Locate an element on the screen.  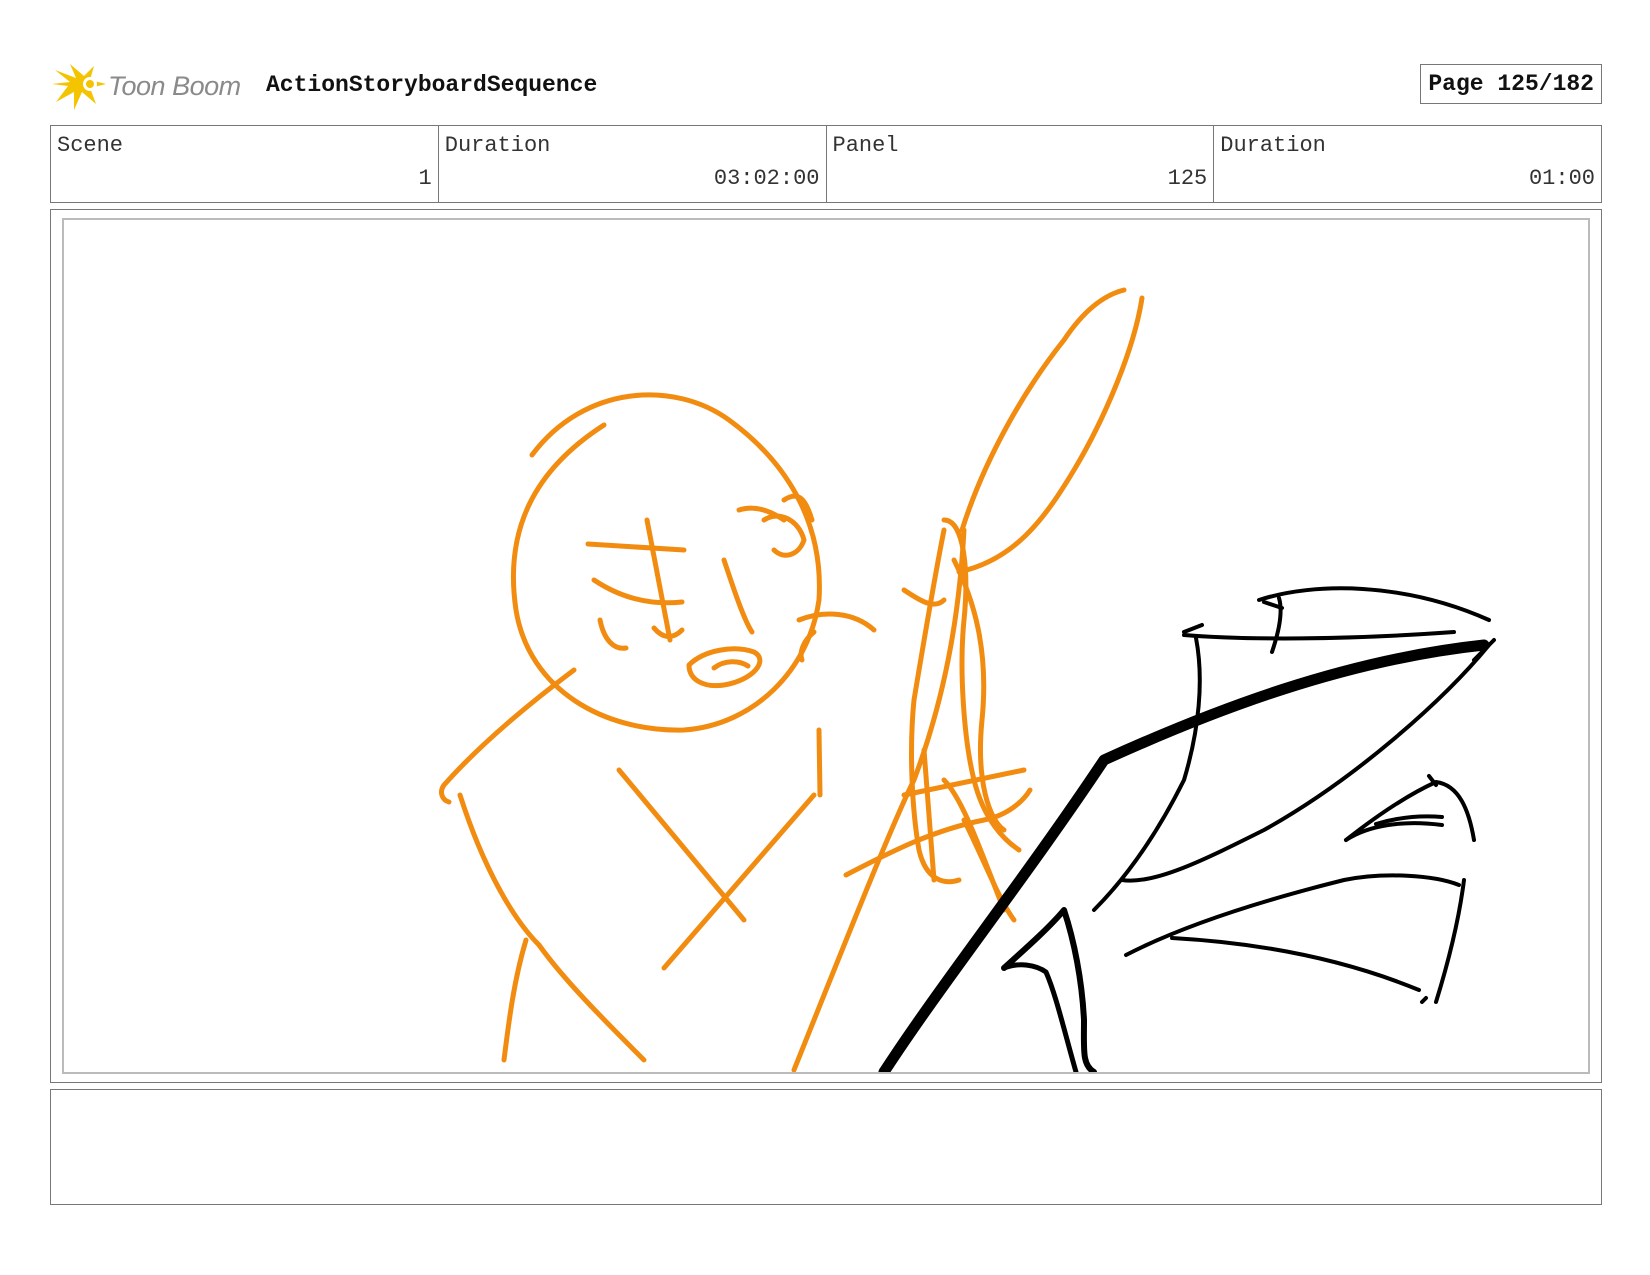
panel-duration-label: Duration is located at coordinates (1273, 145).